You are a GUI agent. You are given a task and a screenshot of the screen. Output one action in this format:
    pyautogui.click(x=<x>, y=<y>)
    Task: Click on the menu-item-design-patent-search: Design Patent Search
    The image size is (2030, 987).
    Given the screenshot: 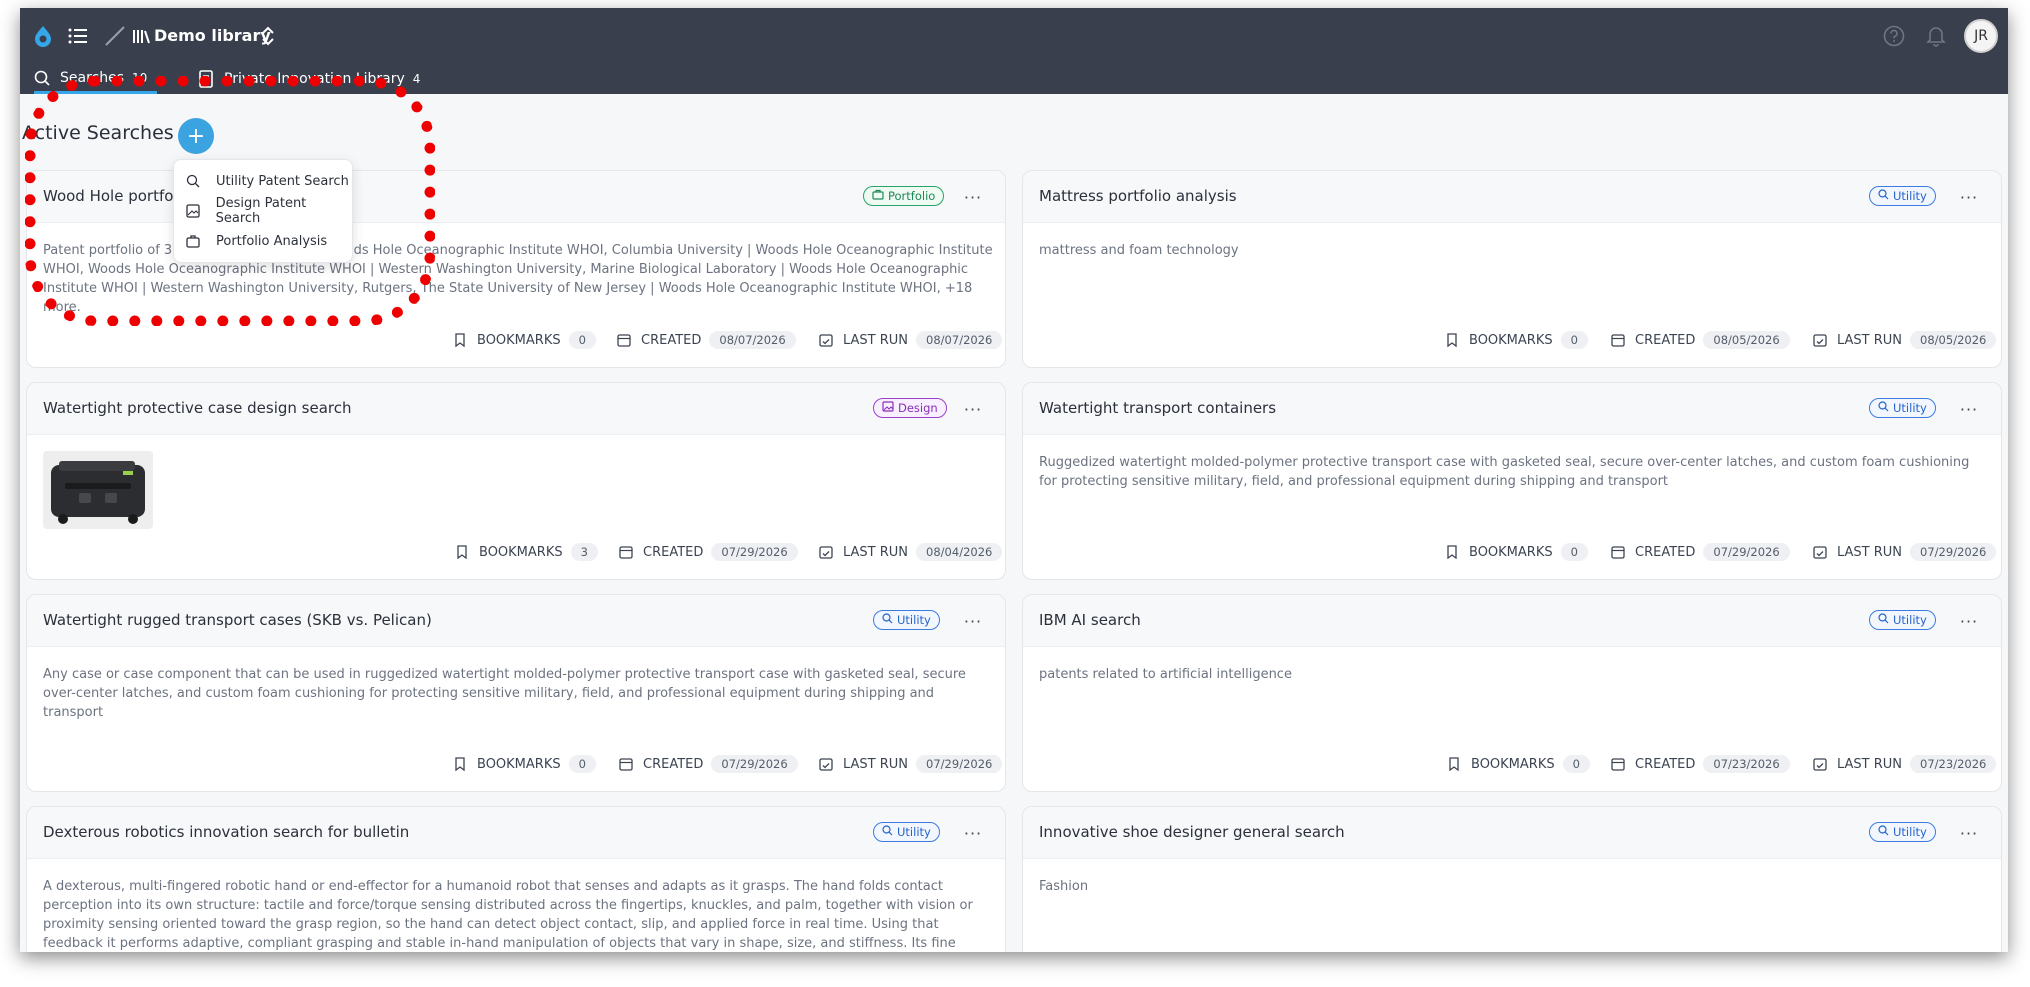 What is the action you would take?
    pyautogui.click(x=263, y=211)
    